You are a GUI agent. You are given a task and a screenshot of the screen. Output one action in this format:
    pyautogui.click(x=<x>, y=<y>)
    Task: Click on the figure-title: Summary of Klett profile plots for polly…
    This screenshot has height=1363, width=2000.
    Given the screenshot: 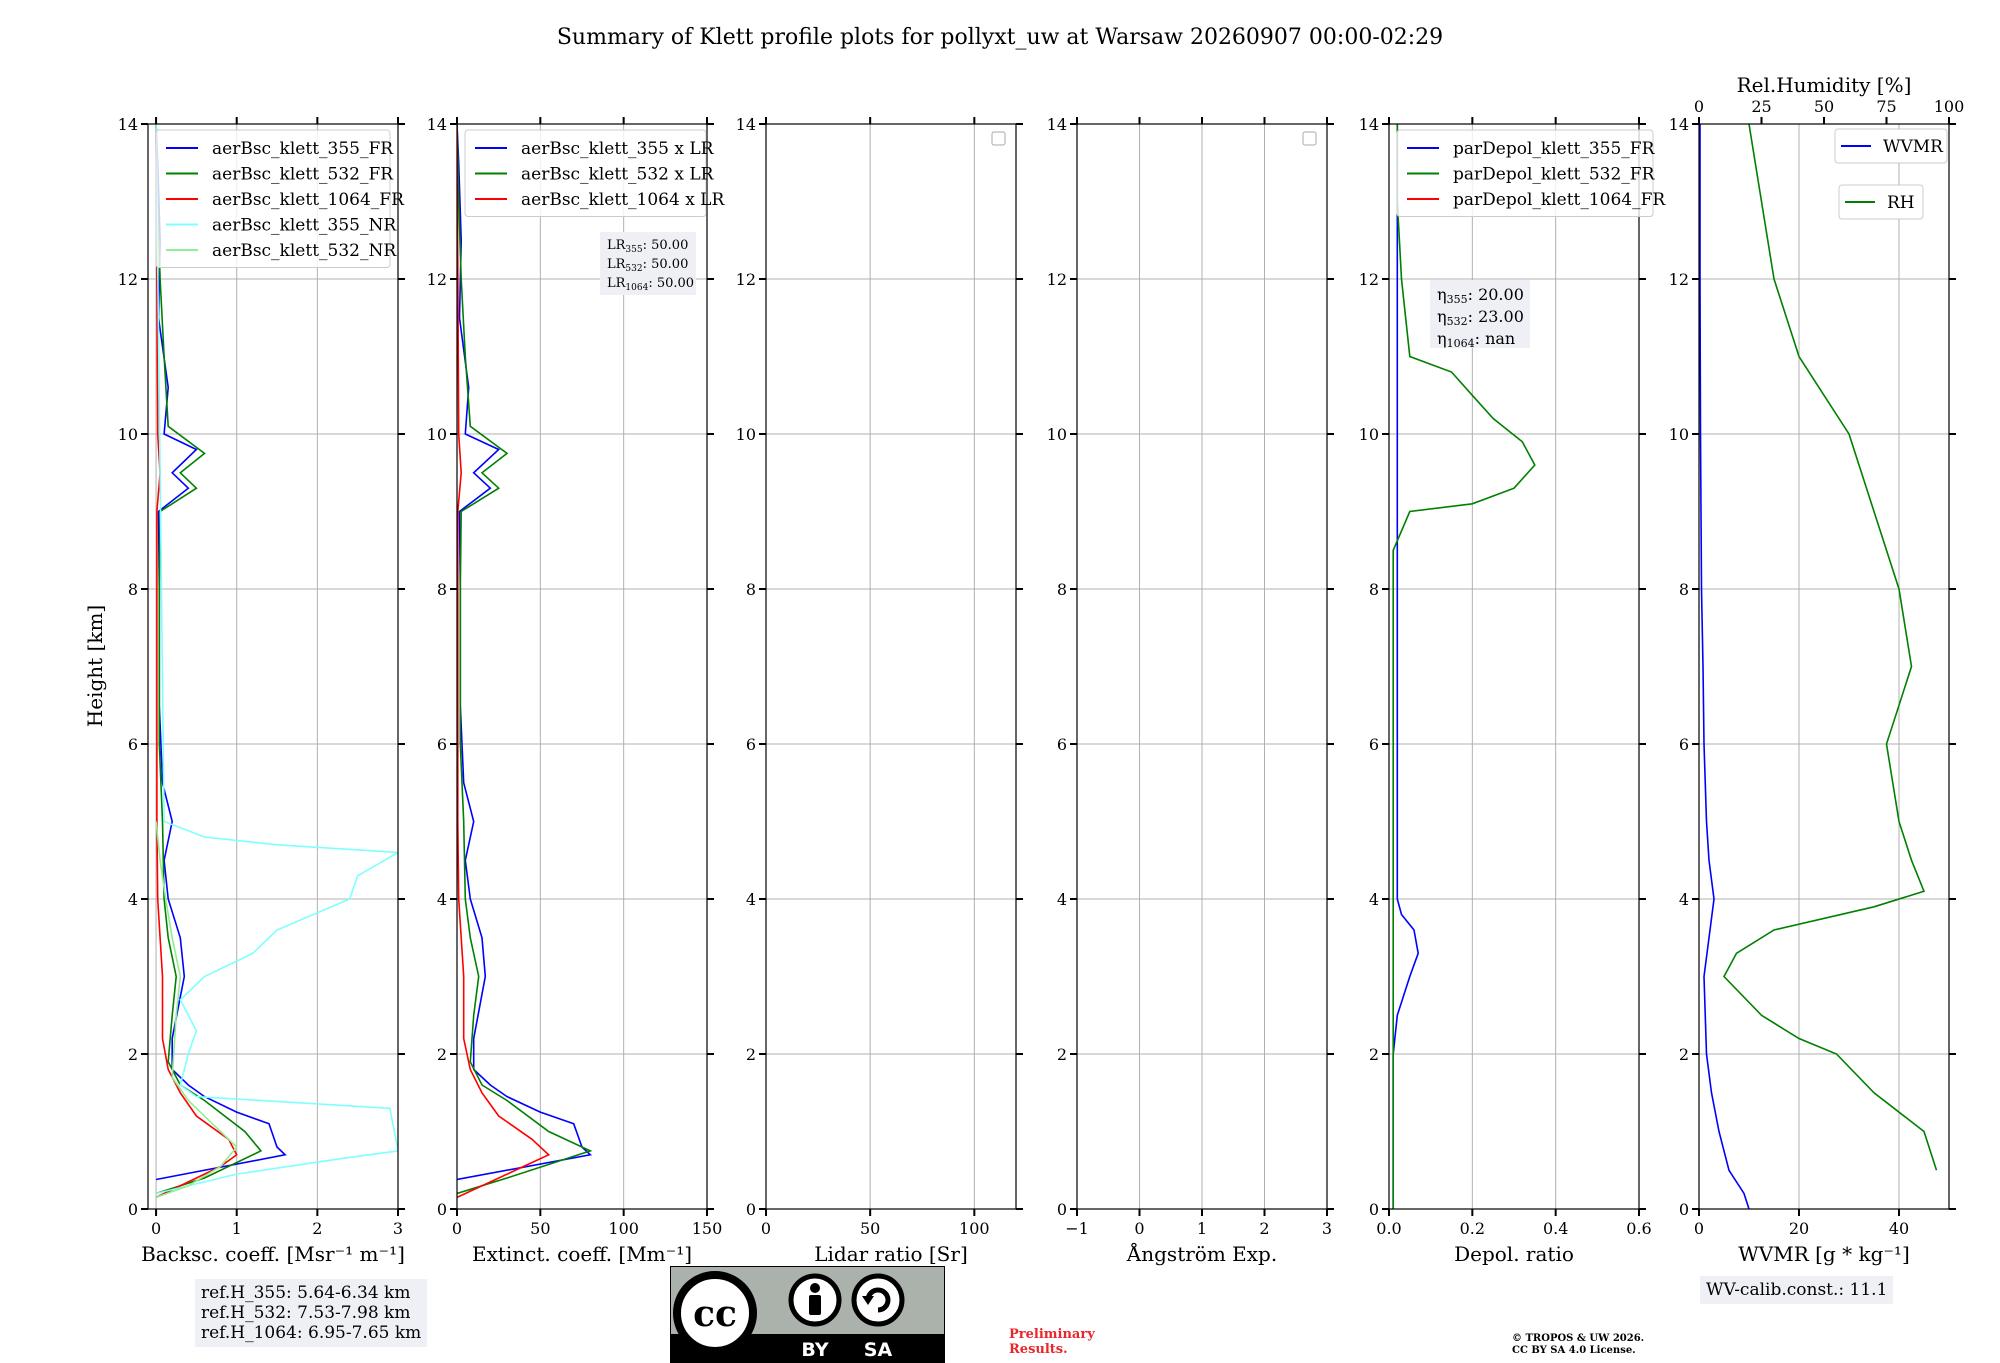 What is the action you would take?
    pyautogui.click(x=1000, y=37)
    